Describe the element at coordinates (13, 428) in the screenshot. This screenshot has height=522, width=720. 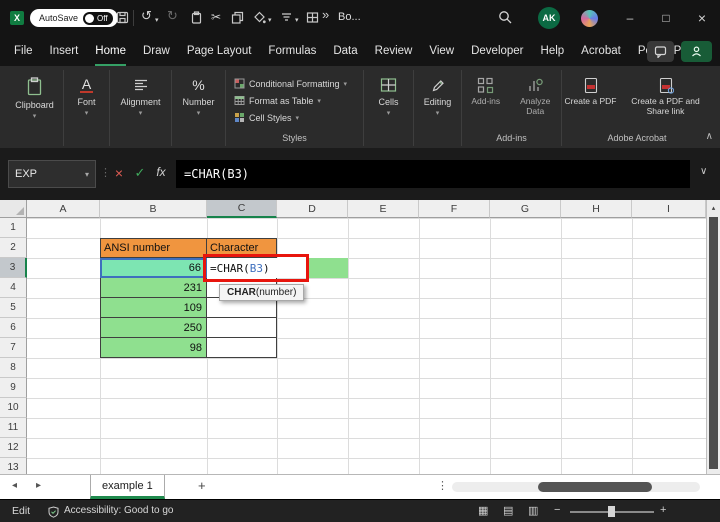
I see `row-header-11: 11` at that location.